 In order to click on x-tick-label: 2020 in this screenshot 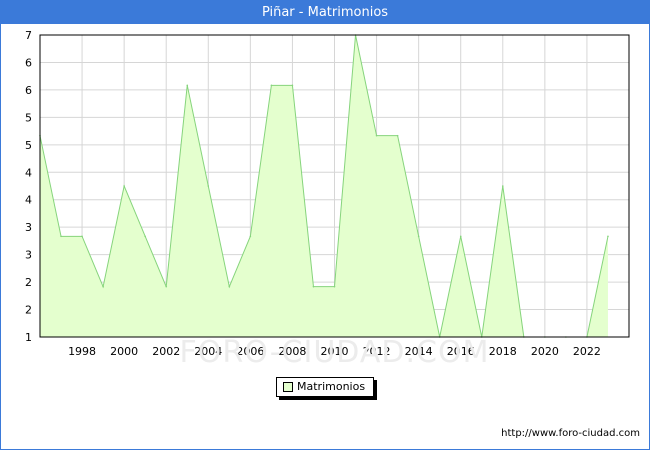, I will do `click(545, 351)`.